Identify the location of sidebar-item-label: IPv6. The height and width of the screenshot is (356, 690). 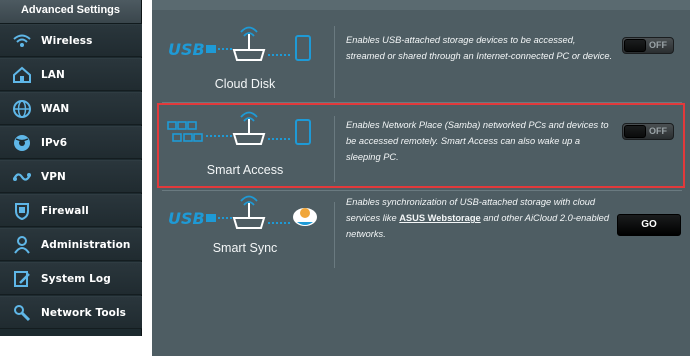
(54, 142).